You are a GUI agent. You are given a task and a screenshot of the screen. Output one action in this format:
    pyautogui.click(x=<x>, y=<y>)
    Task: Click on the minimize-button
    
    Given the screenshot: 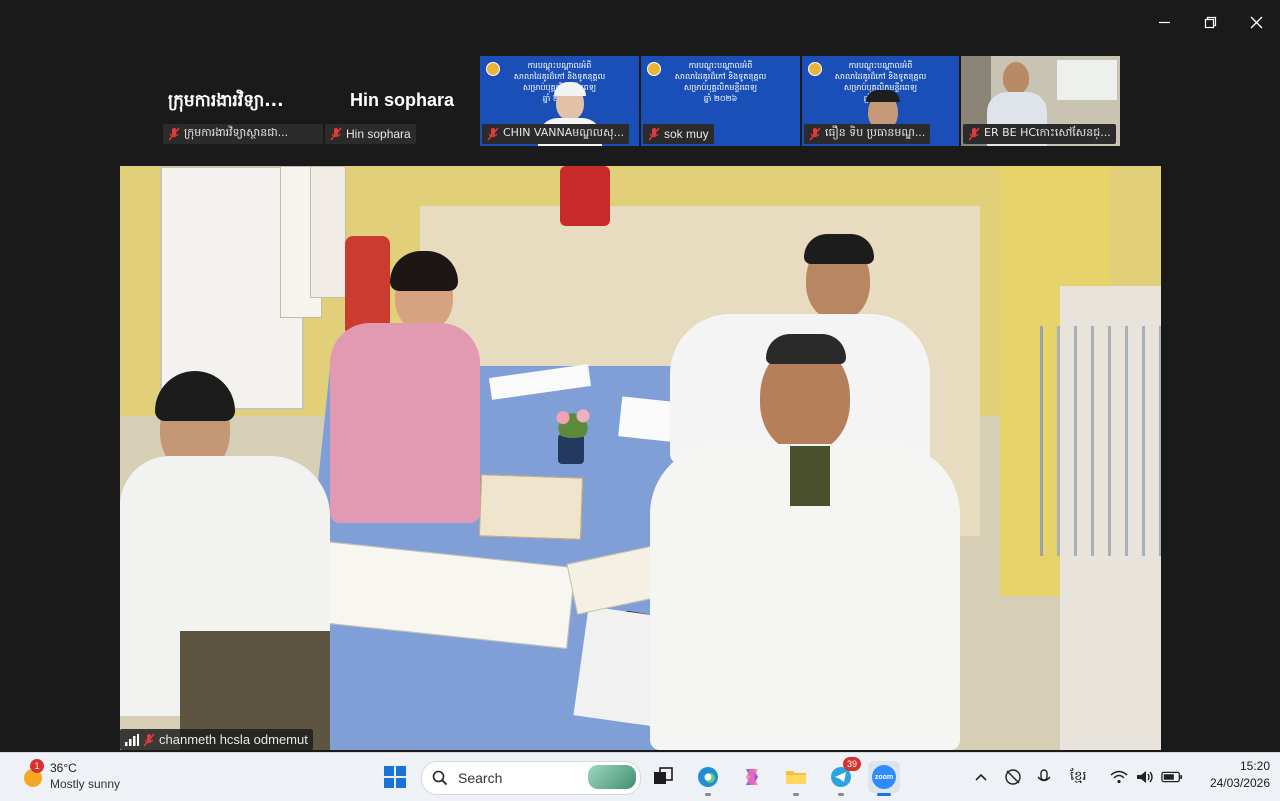 What is the action you would take?
    pyautogui.click(x=1164, y=22)
    